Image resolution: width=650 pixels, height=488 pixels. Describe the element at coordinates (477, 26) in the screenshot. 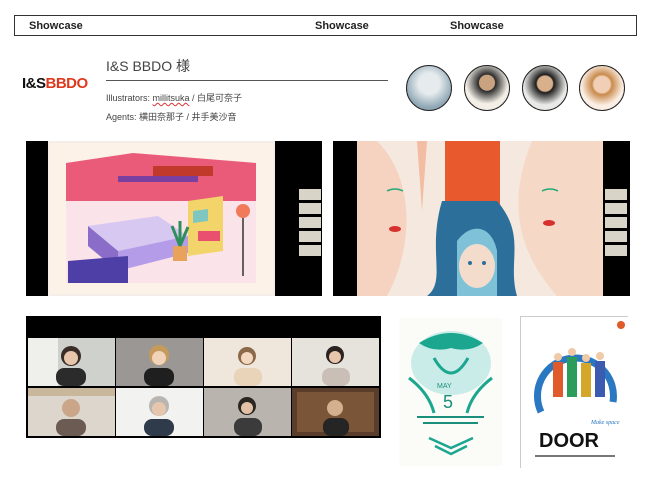

I see `showcase-label-right: Showcase` at that location.